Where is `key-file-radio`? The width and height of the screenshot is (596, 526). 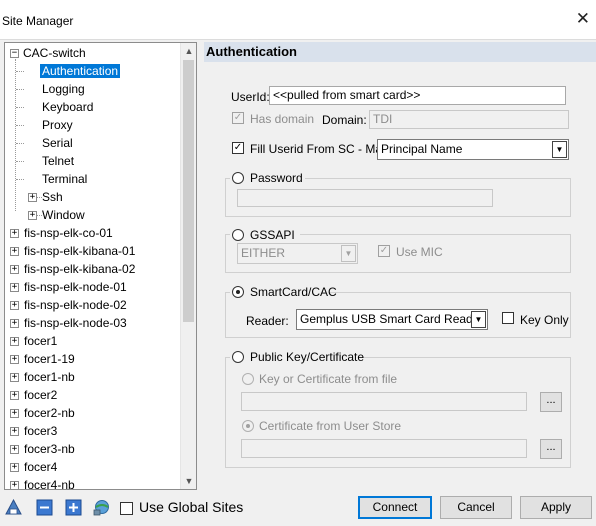
key-file-radio is located at coordinates (248, 379).